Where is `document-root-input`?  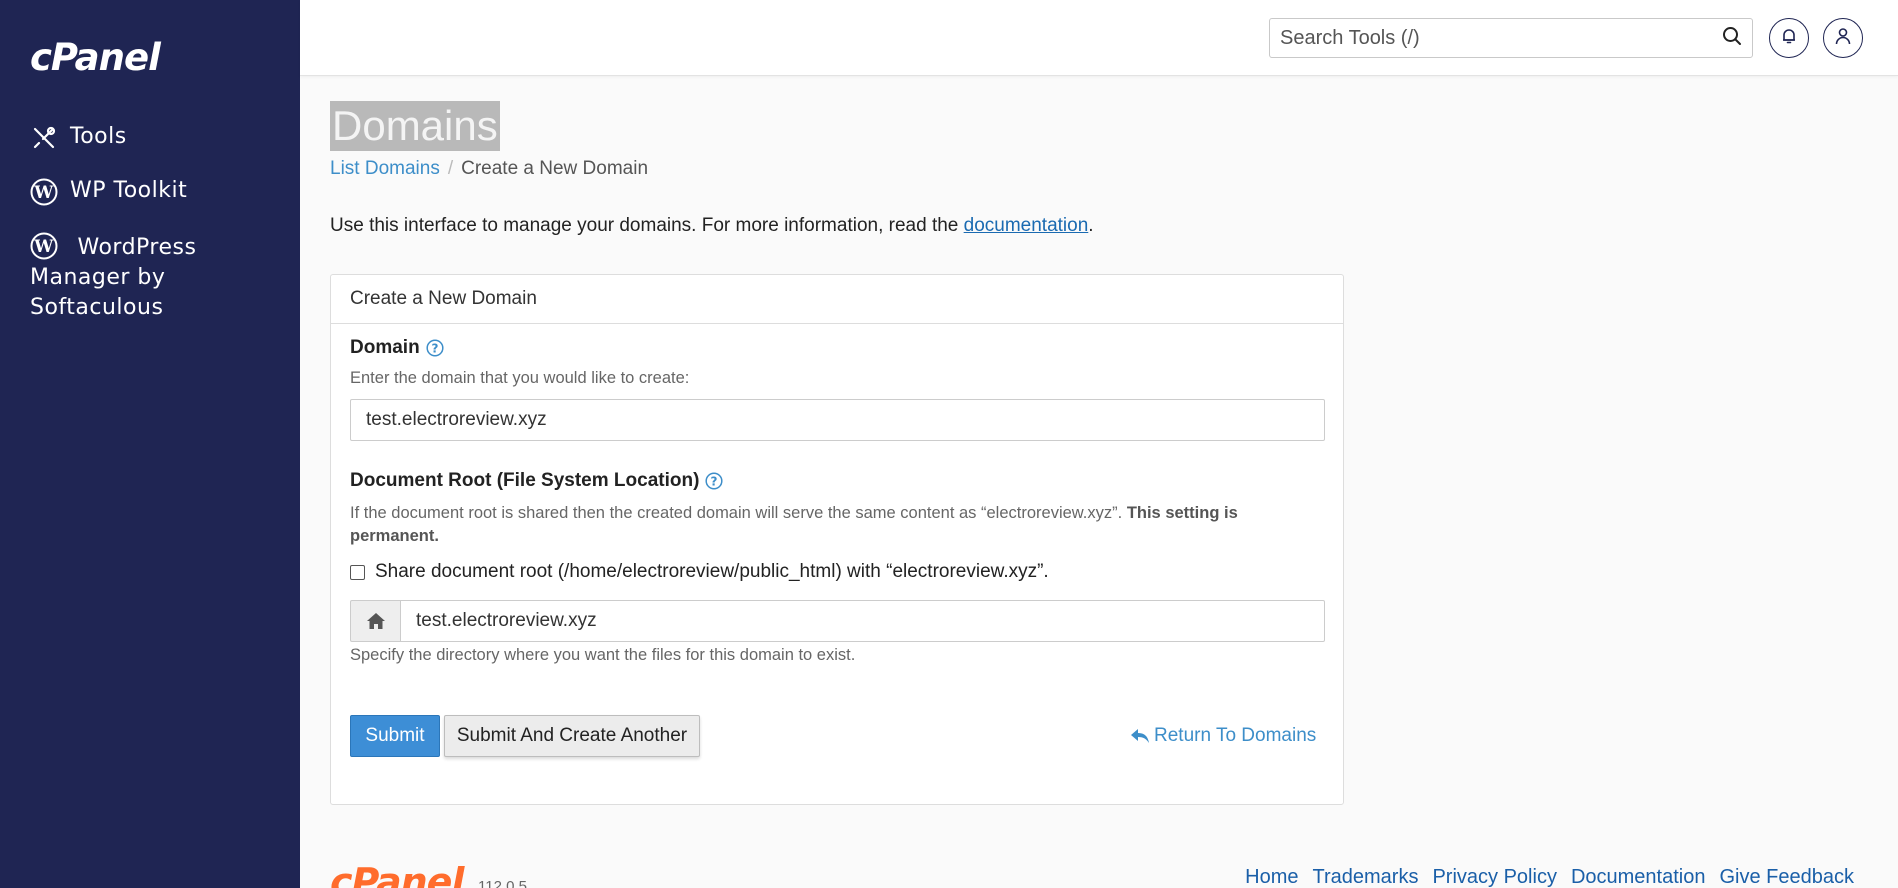
document-root-input is located at coordinates (862, 621).